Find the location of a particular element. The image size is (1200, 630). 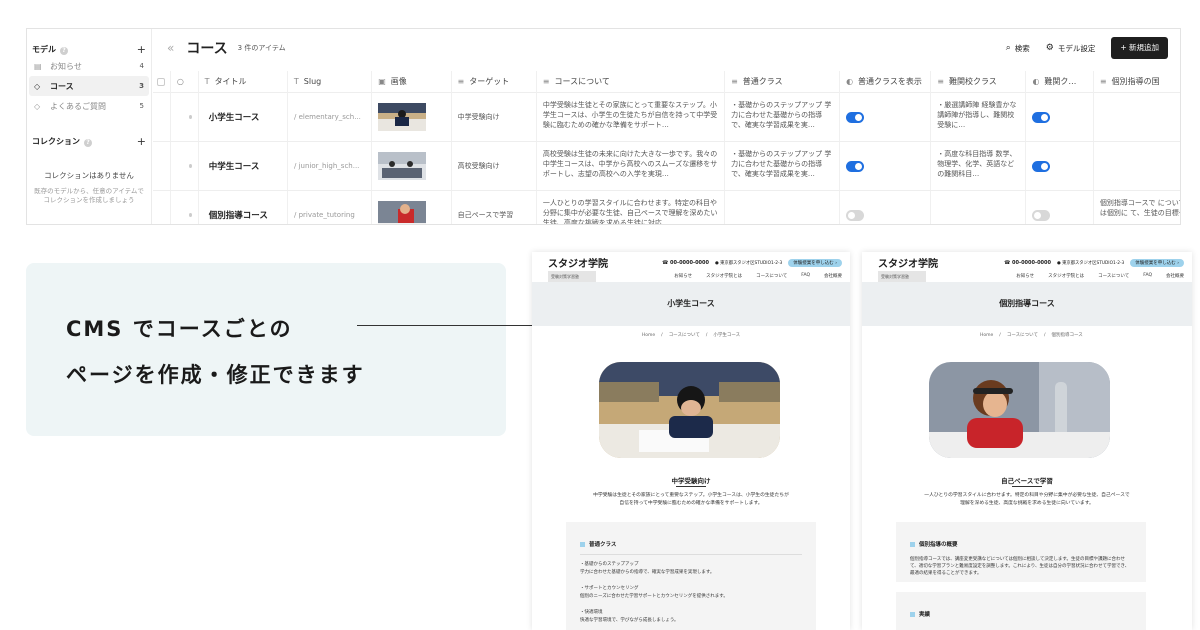

cell-title: 小学生コース is located at coordinates (244, 117).